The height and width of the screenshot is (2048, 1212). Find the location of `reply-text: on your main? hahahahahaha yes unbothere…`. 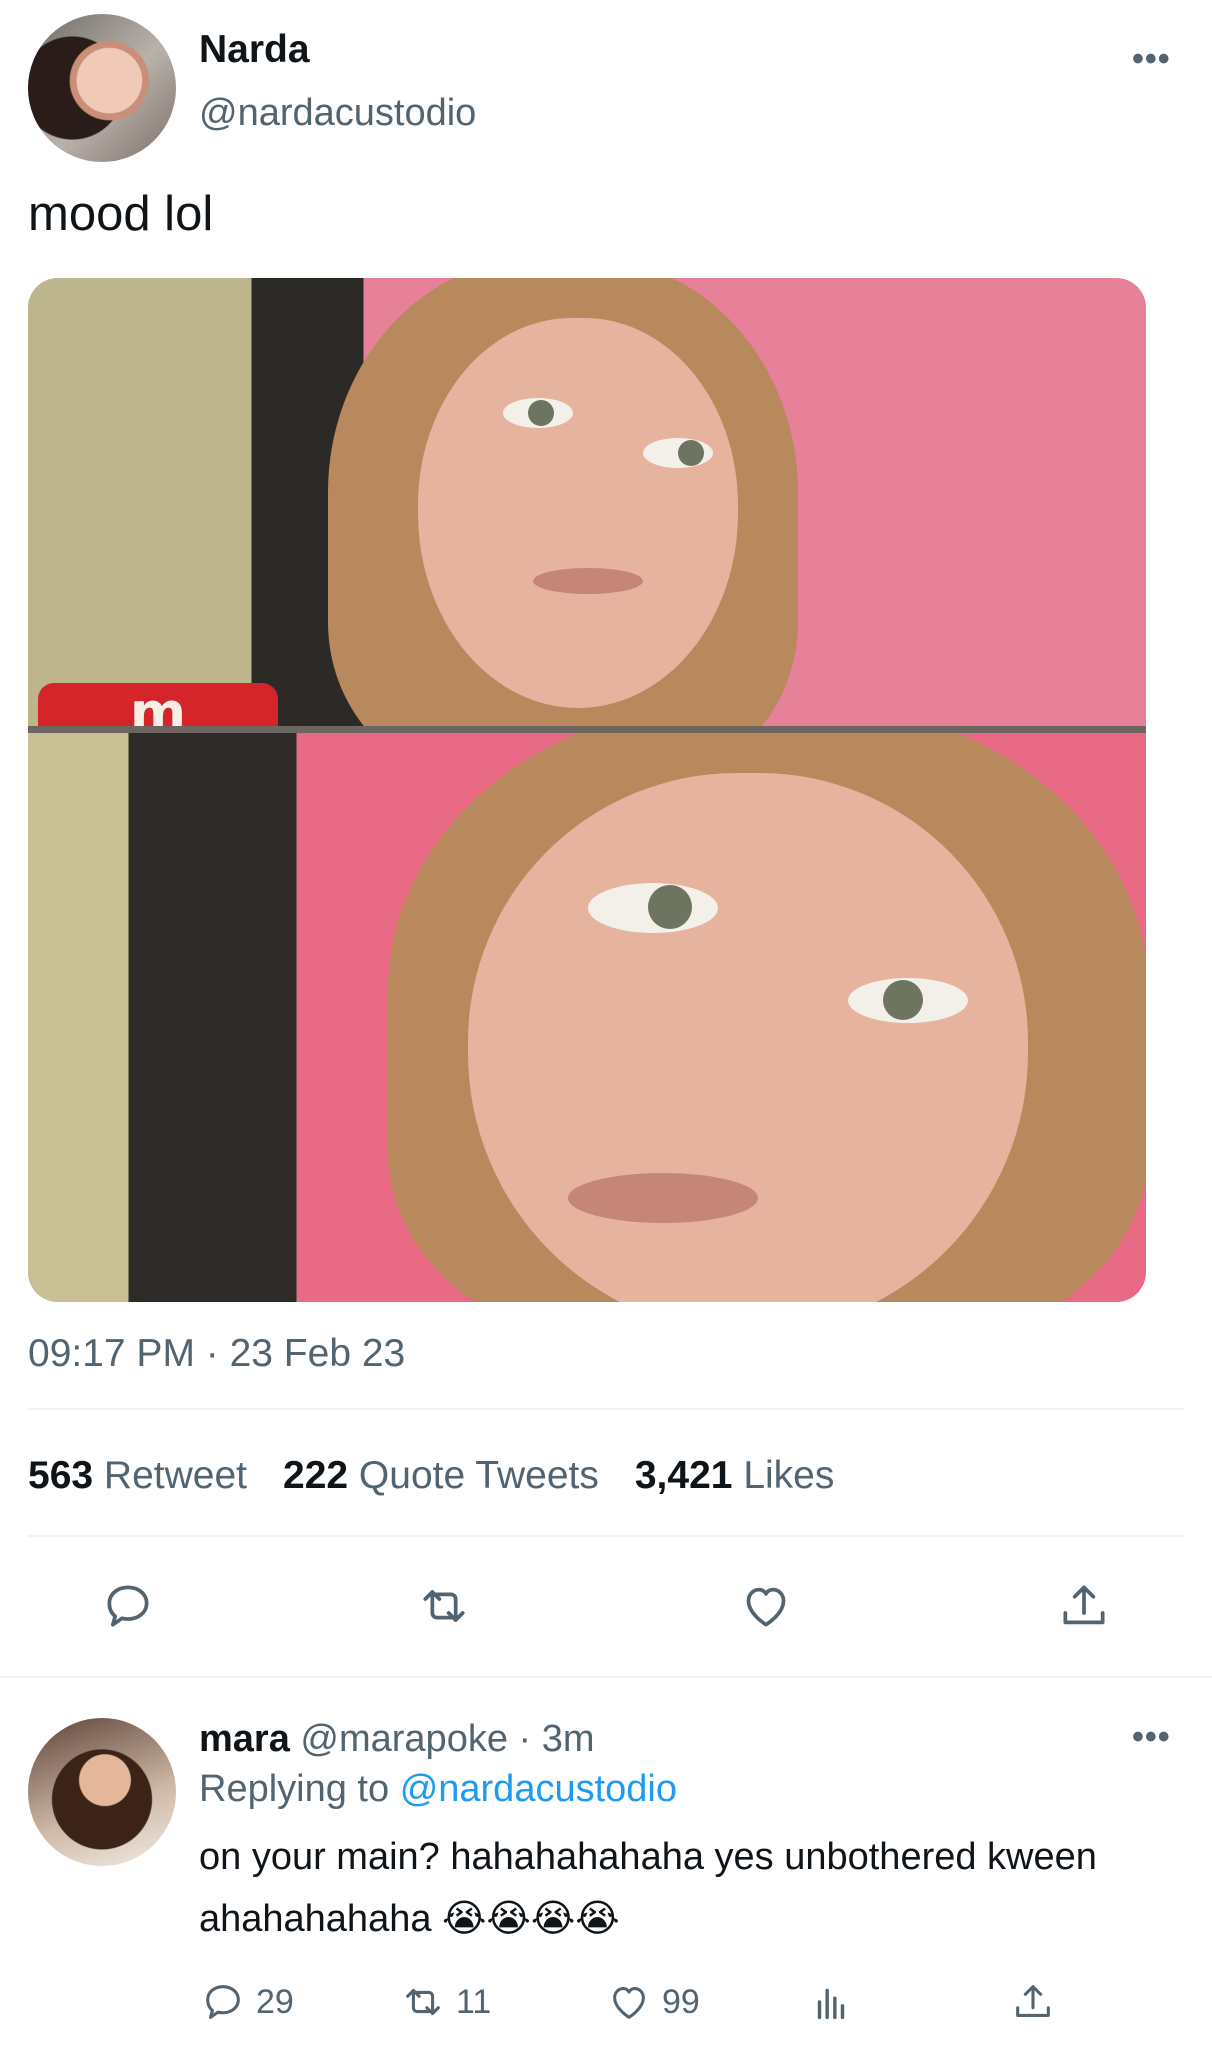

reply-text: on your main? hahahahahaha yes unbothere… is located at coordinates (648, 1888).